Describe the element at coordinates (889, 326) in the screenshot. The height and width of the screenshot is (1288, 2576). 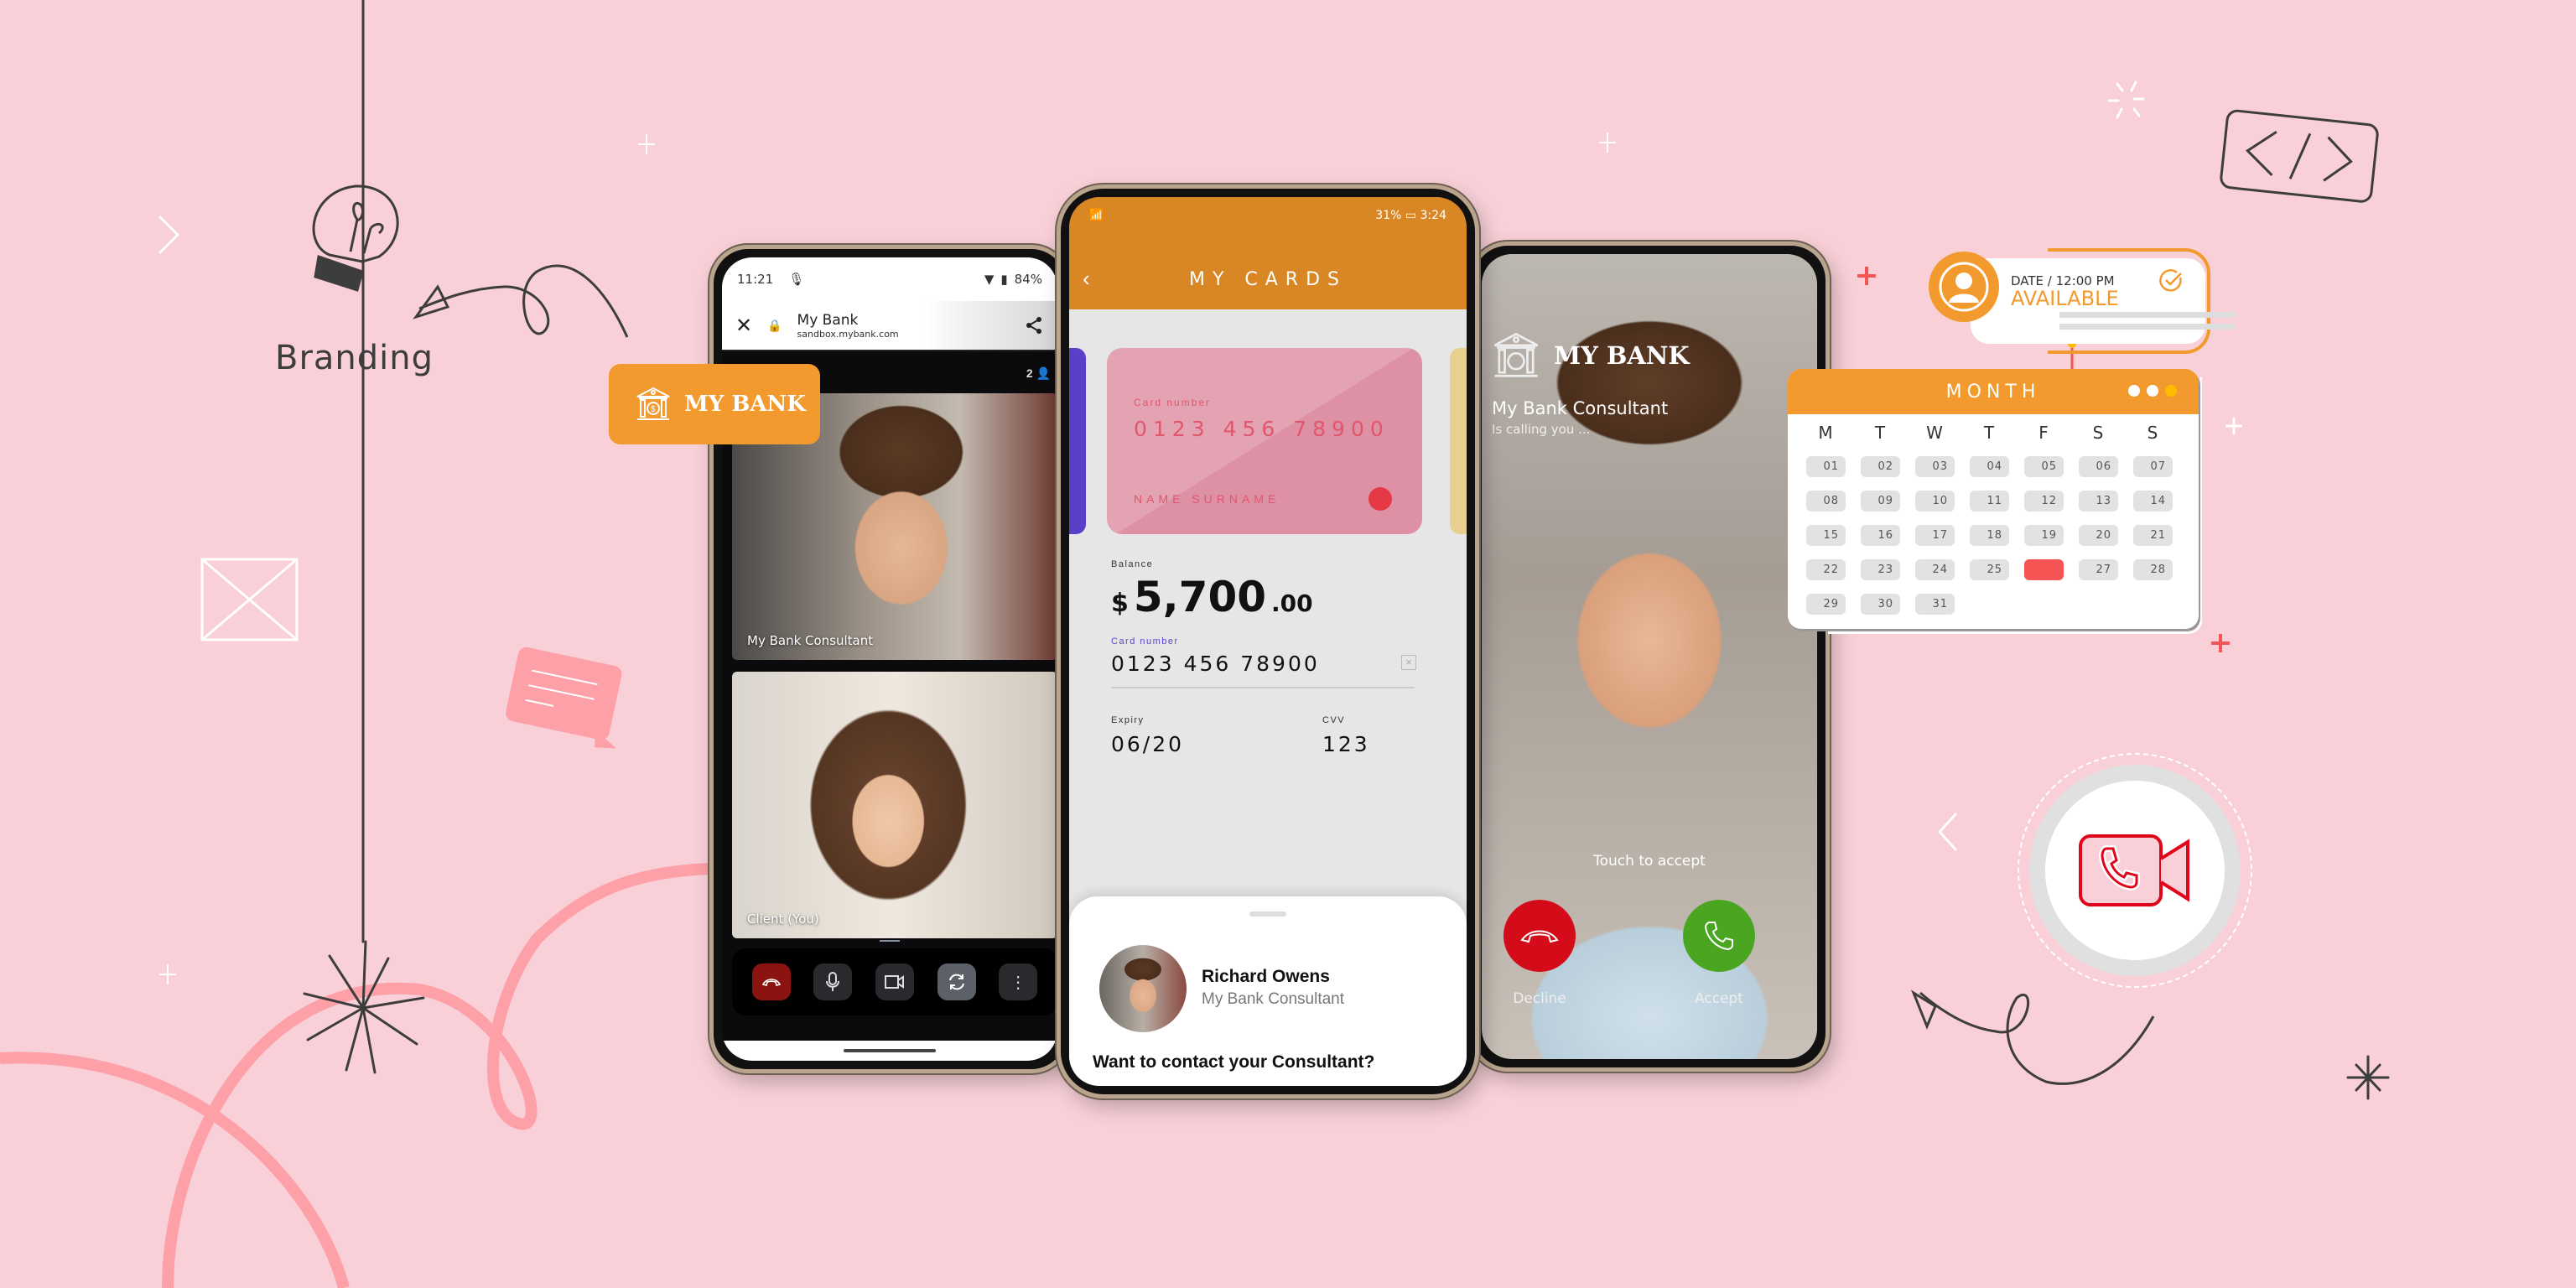
I see `browser-bar: ✕ 🔒 My Bank sandbox.mybank.com` at that location.